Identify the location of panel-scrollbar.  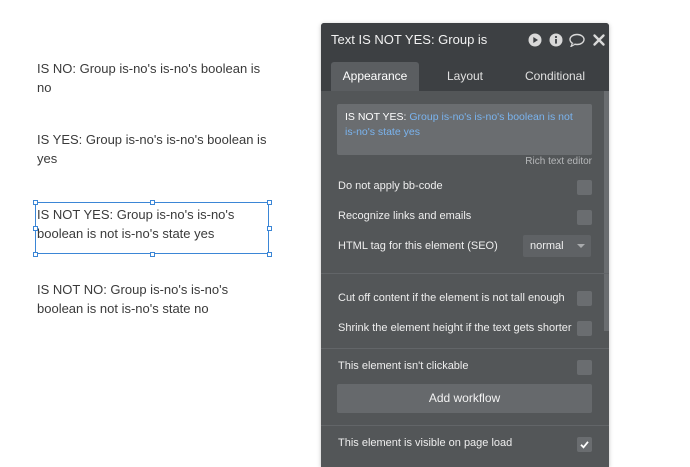
(606, 211).